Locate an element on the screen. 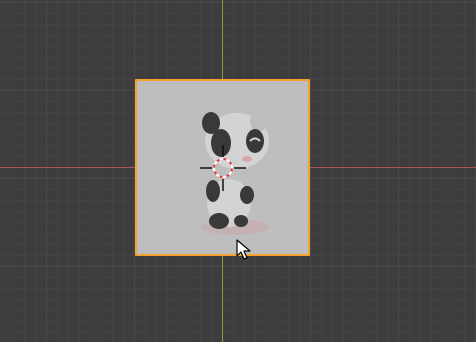  mouse-pointer-icon is located at coordinates (243, 249).